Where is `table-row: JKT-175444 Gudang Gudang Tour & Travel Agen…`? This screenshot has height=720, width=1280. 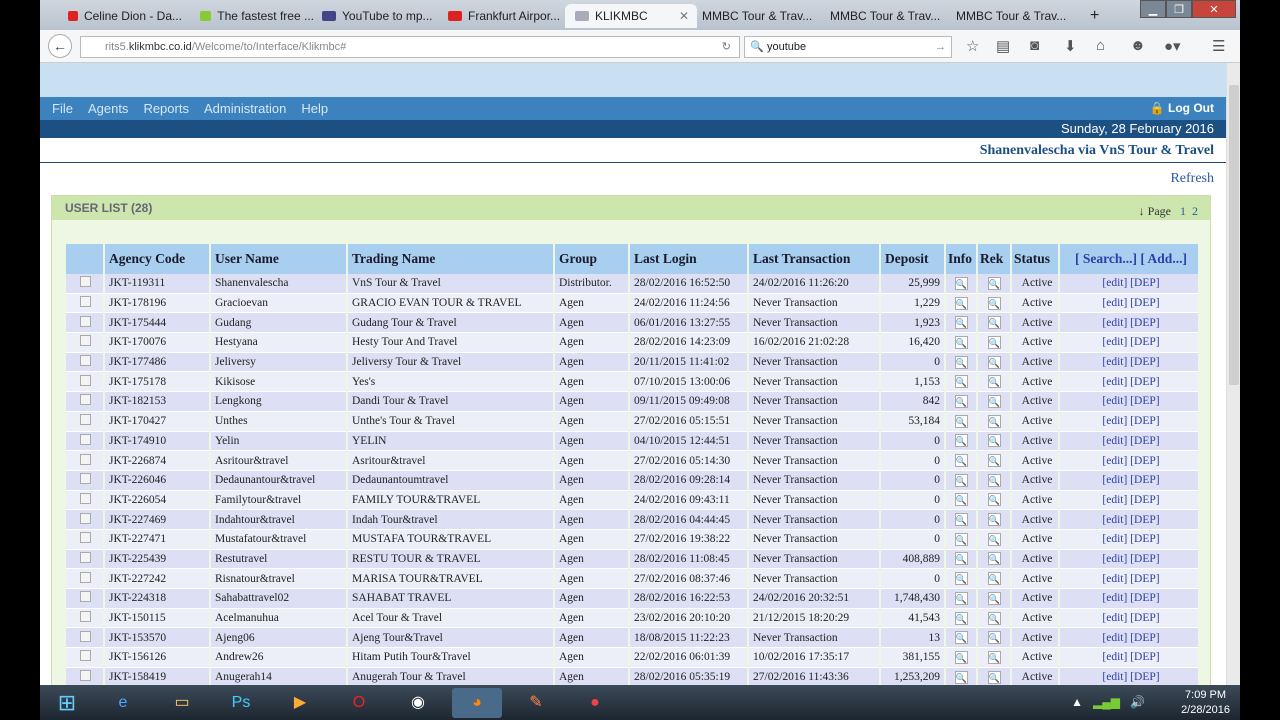
table-row: JKT-175444 Gudang Gudang Tour & Travel Agen… is located at coordinates (632, 323).